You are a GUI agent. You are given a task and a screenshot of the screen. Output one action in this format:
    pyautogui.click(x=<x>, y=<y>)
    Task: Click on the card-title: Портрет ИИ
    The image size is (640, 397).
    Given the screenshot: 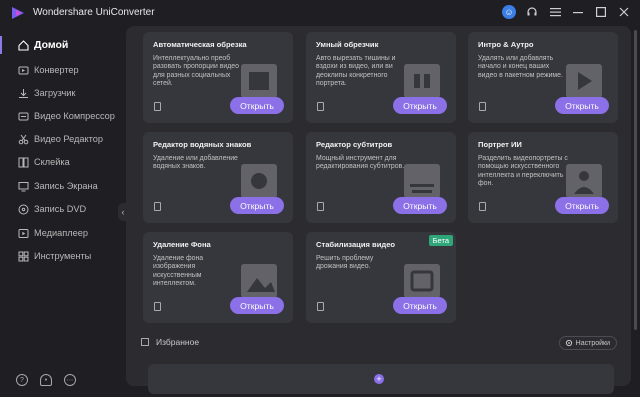 What is the action you would take?
    pyautogui.click(x=500, y=144)
    